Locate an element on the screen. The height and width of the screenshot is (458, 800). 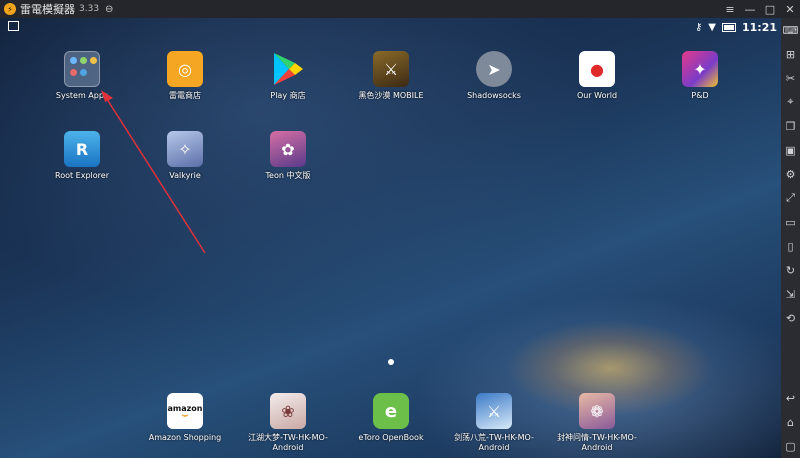
fullscreen-icon: ⤢ is located at coordinates (790, 198).